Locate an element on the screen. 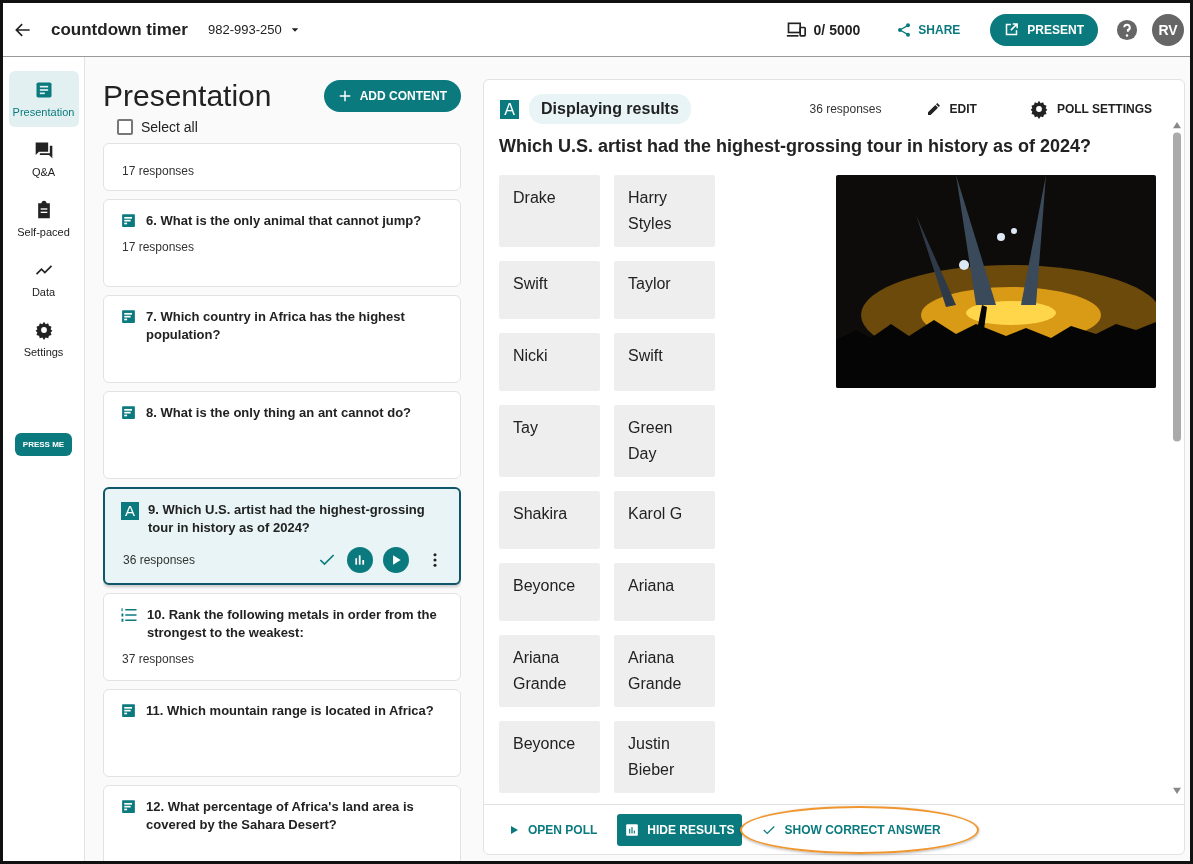 Image resolution: width=1193 pixels, height=864 pixels. external-link-icon is located at coordinates (1012, 29).